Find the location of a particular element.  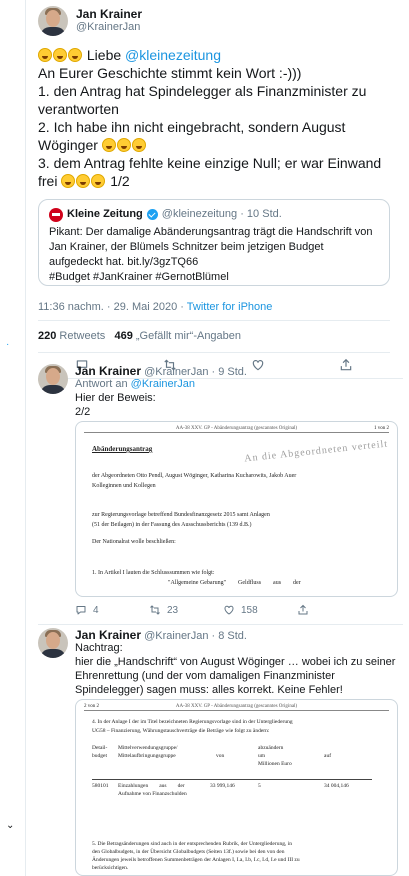

author-handle: @KrainerJan is located at coordinates (109, 27).